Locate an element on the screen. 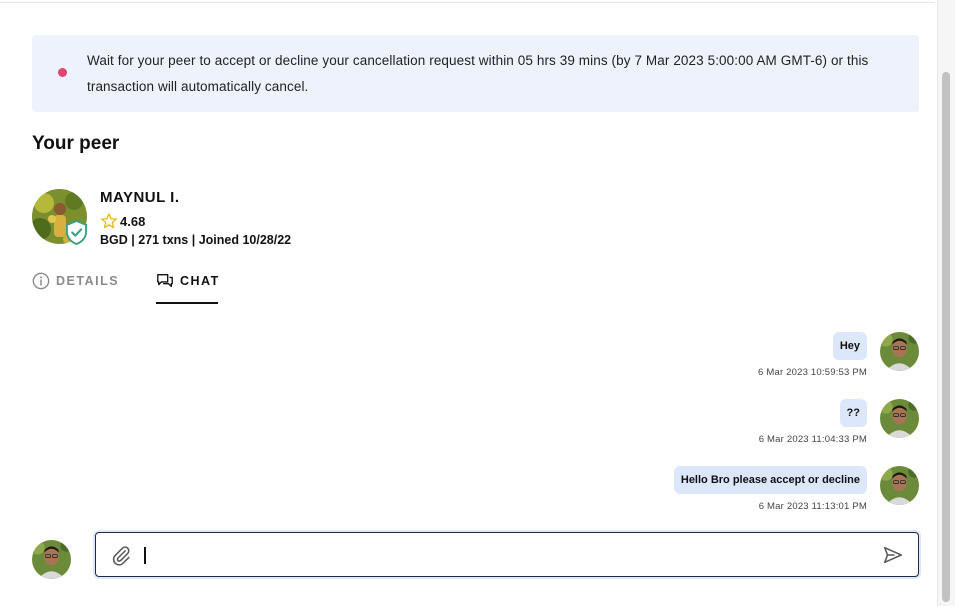  tab-details: DETAILS is located at coordinates (75, 281).